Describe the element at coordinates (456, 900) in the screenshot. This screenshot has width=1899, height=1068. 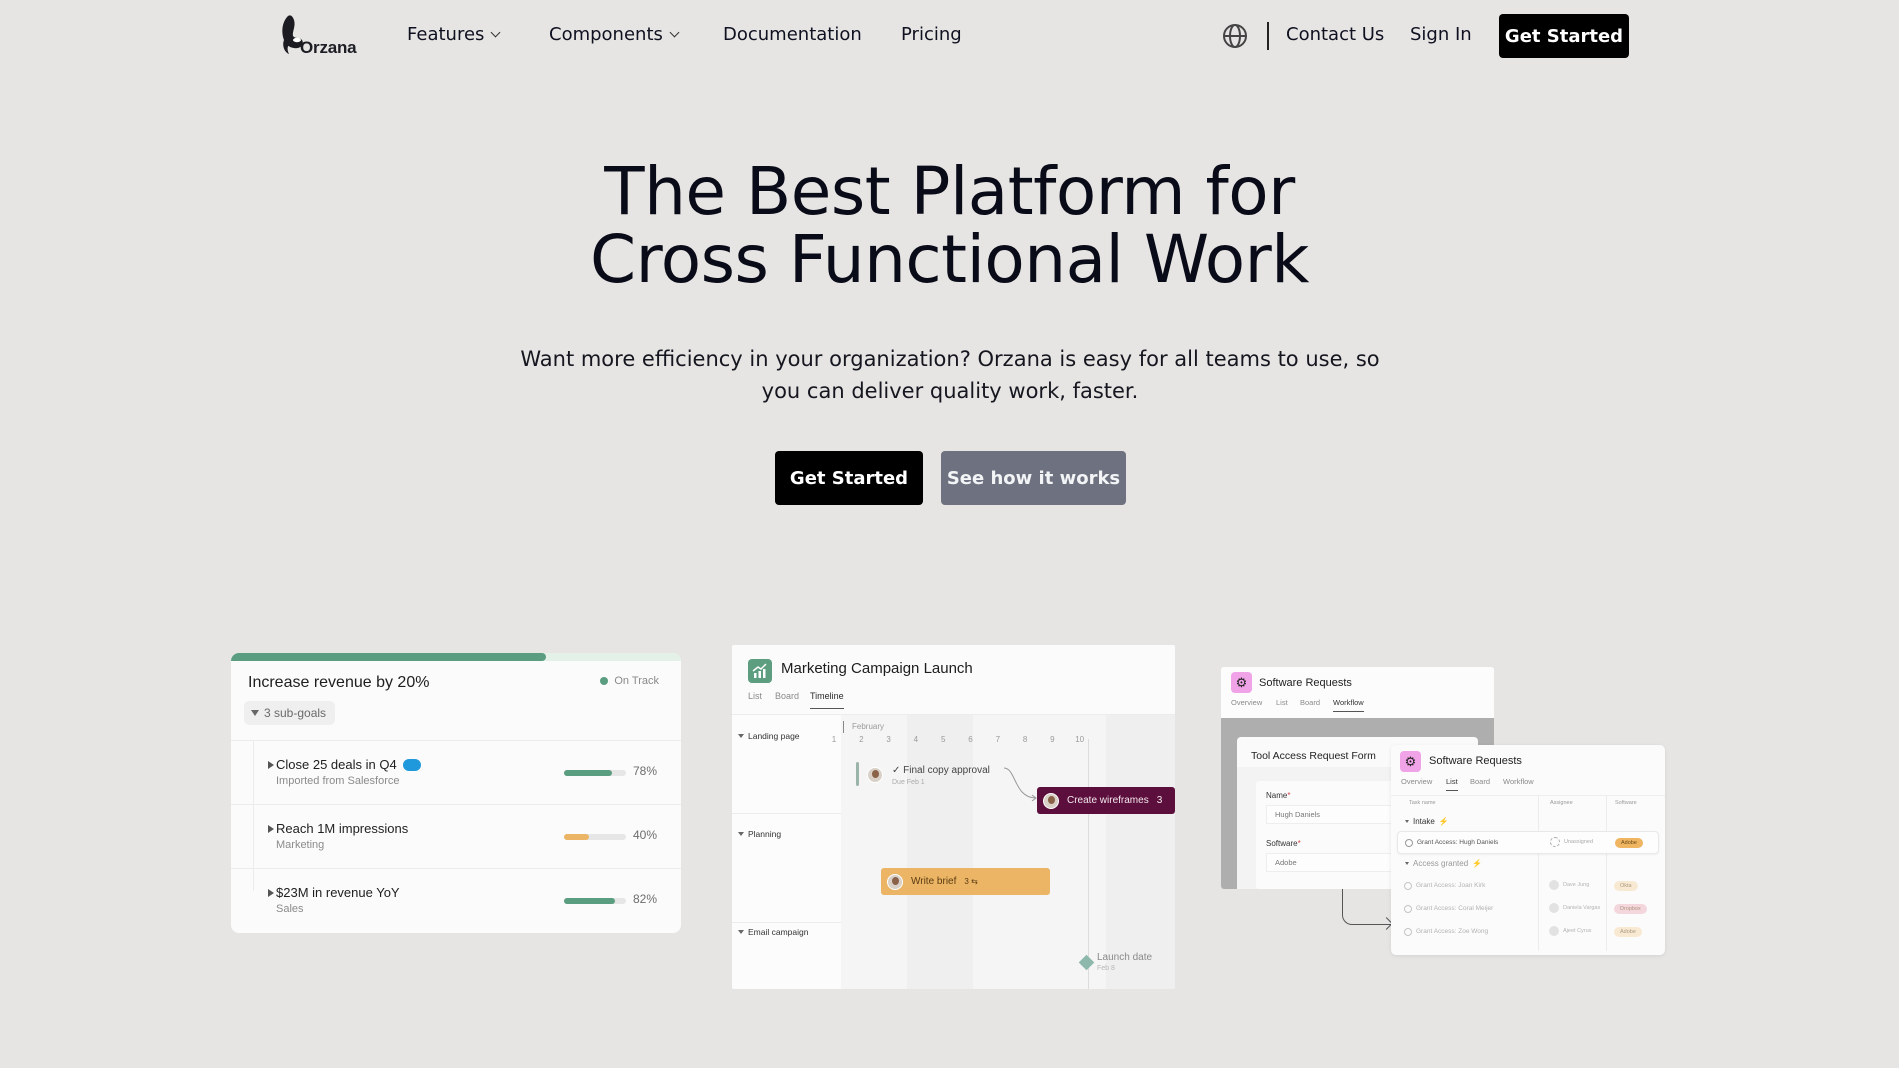
I see `subgoal-row: $23M in revenue YoY Sales 82%` at that location.